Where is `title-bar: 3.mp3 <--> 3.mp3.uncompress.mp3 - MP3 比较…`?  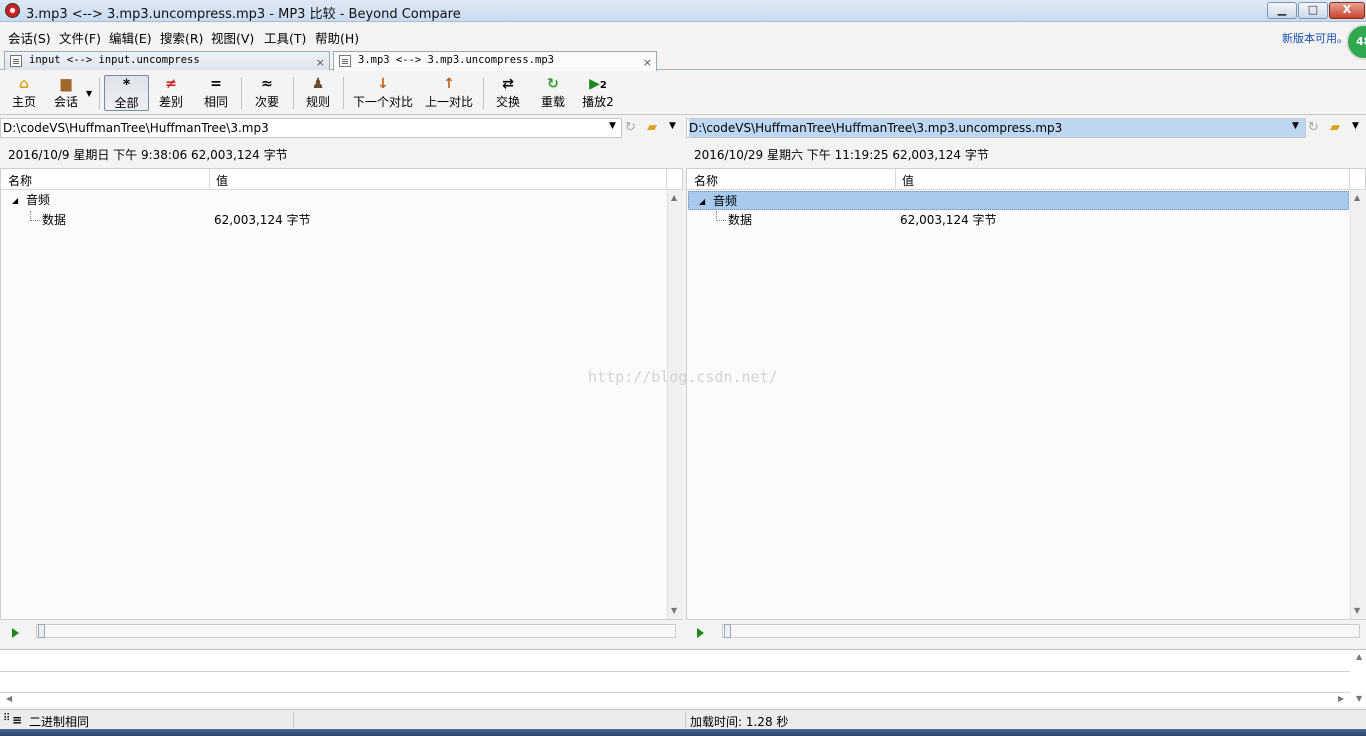 title-bar: 3.mp3 <--> 3.mp3.uncompress.mp3 - MP3 比较… is located at coordinates (683, 11).